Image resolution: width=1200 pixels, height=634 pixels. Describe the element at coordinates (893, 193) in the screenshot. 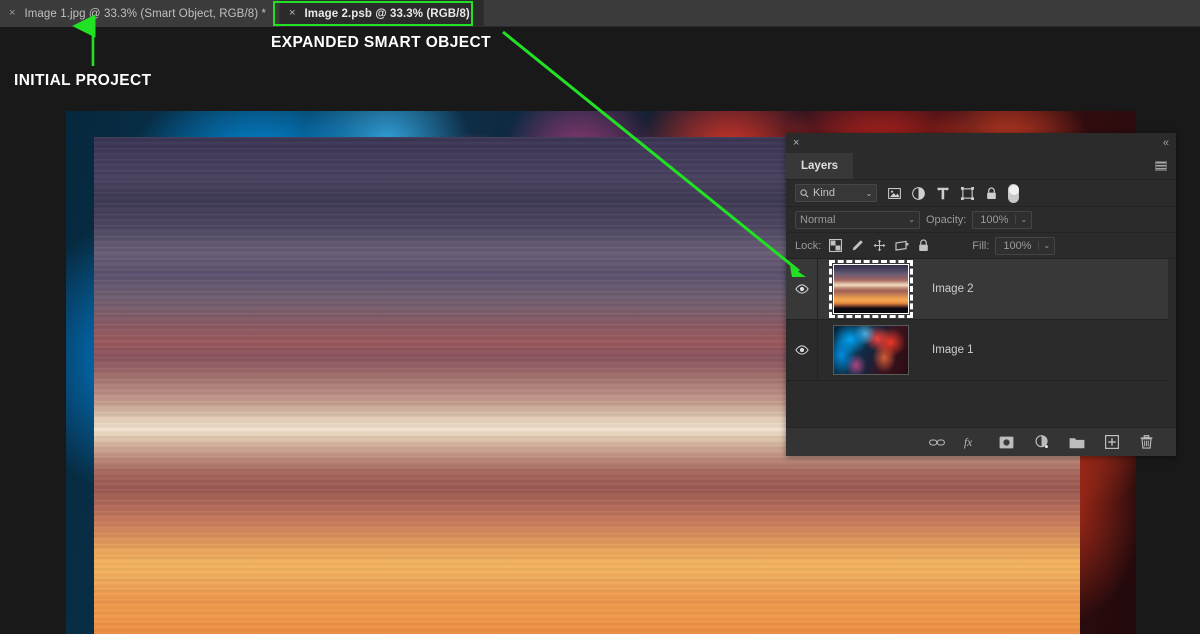

I see `filter-pixel-icon` at that location.